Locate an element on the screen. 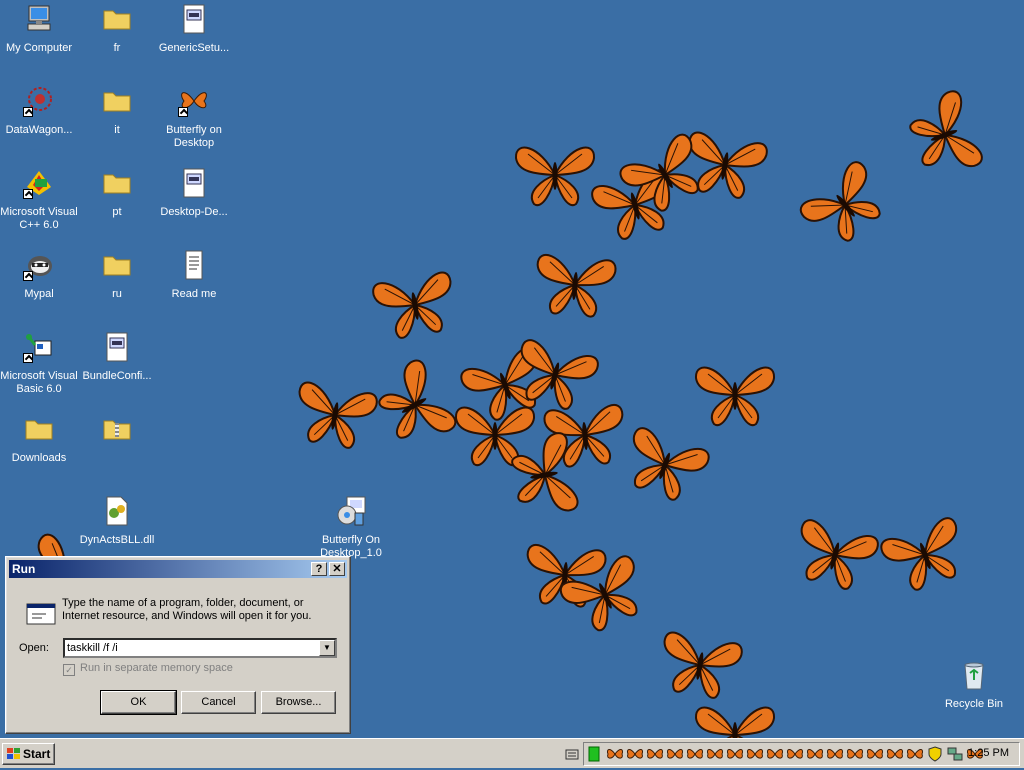  text-file-icon is located at coordinates (194, 265).